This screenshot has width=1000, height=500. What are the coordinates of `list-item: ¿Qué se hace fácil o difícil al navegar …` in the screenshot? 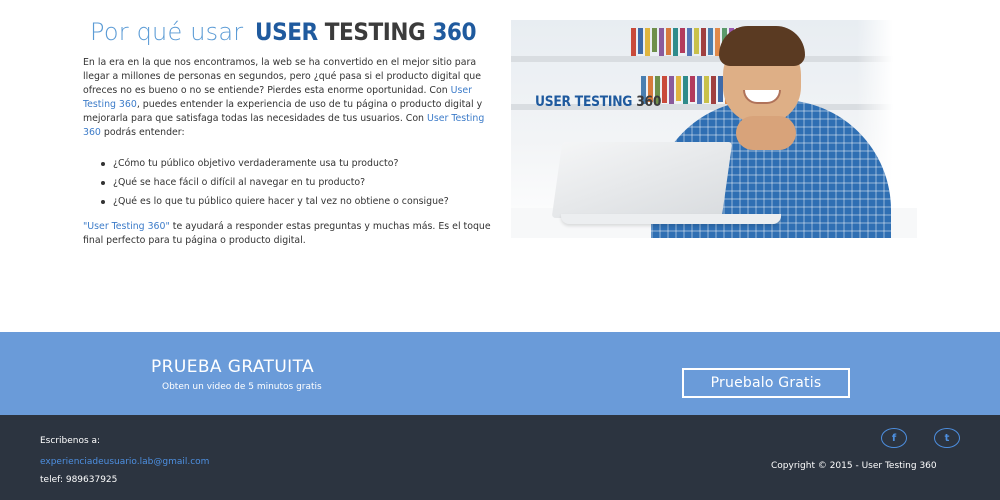 It's located at (297, 185).